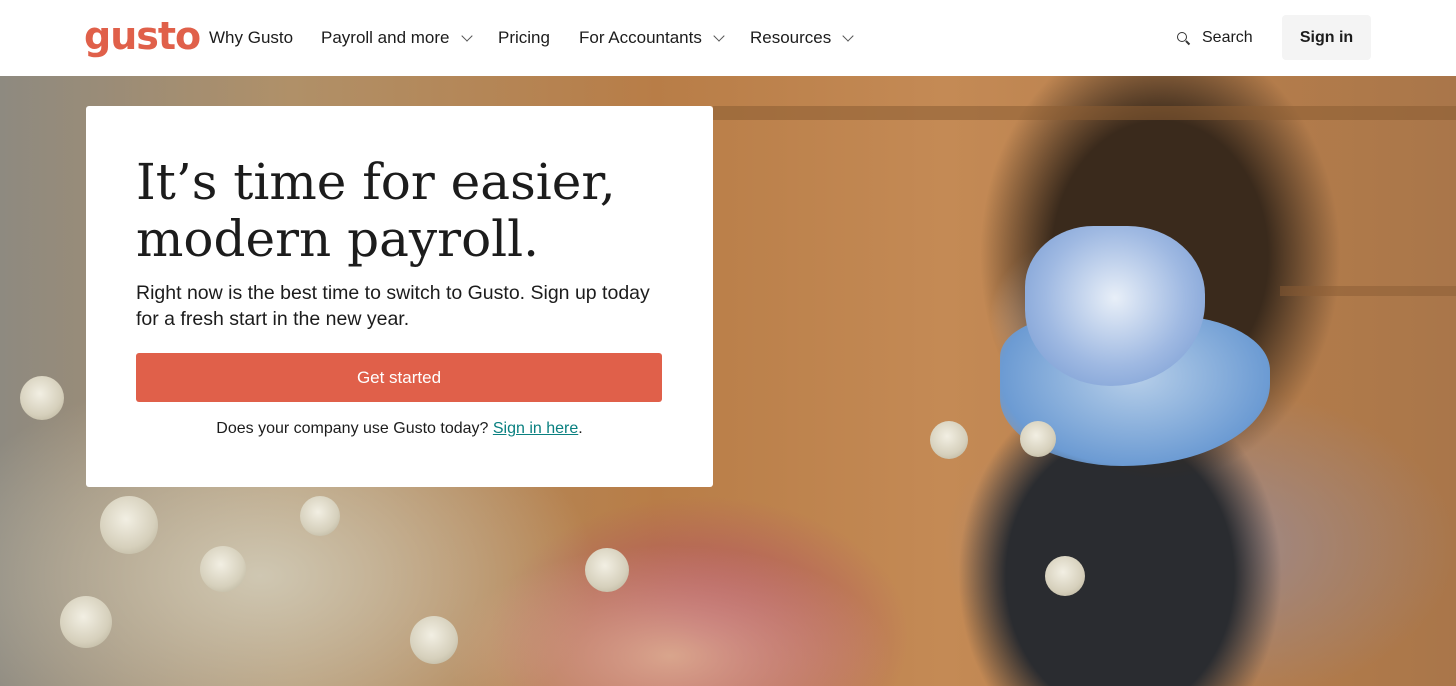 The image size is (1456, 686). I want to click on gusto-logo: gusto, so click(142, 36).